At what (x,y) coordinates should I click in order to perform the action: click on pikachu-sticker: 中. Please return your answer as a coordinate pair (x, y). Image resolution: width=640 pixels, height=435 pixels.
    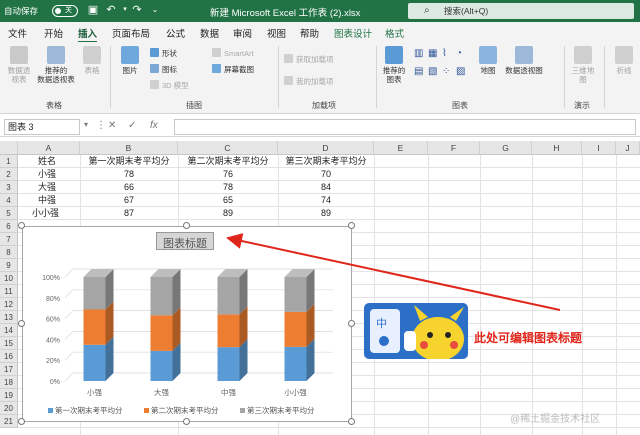
    Looking at the image, I should click on (416, 331).